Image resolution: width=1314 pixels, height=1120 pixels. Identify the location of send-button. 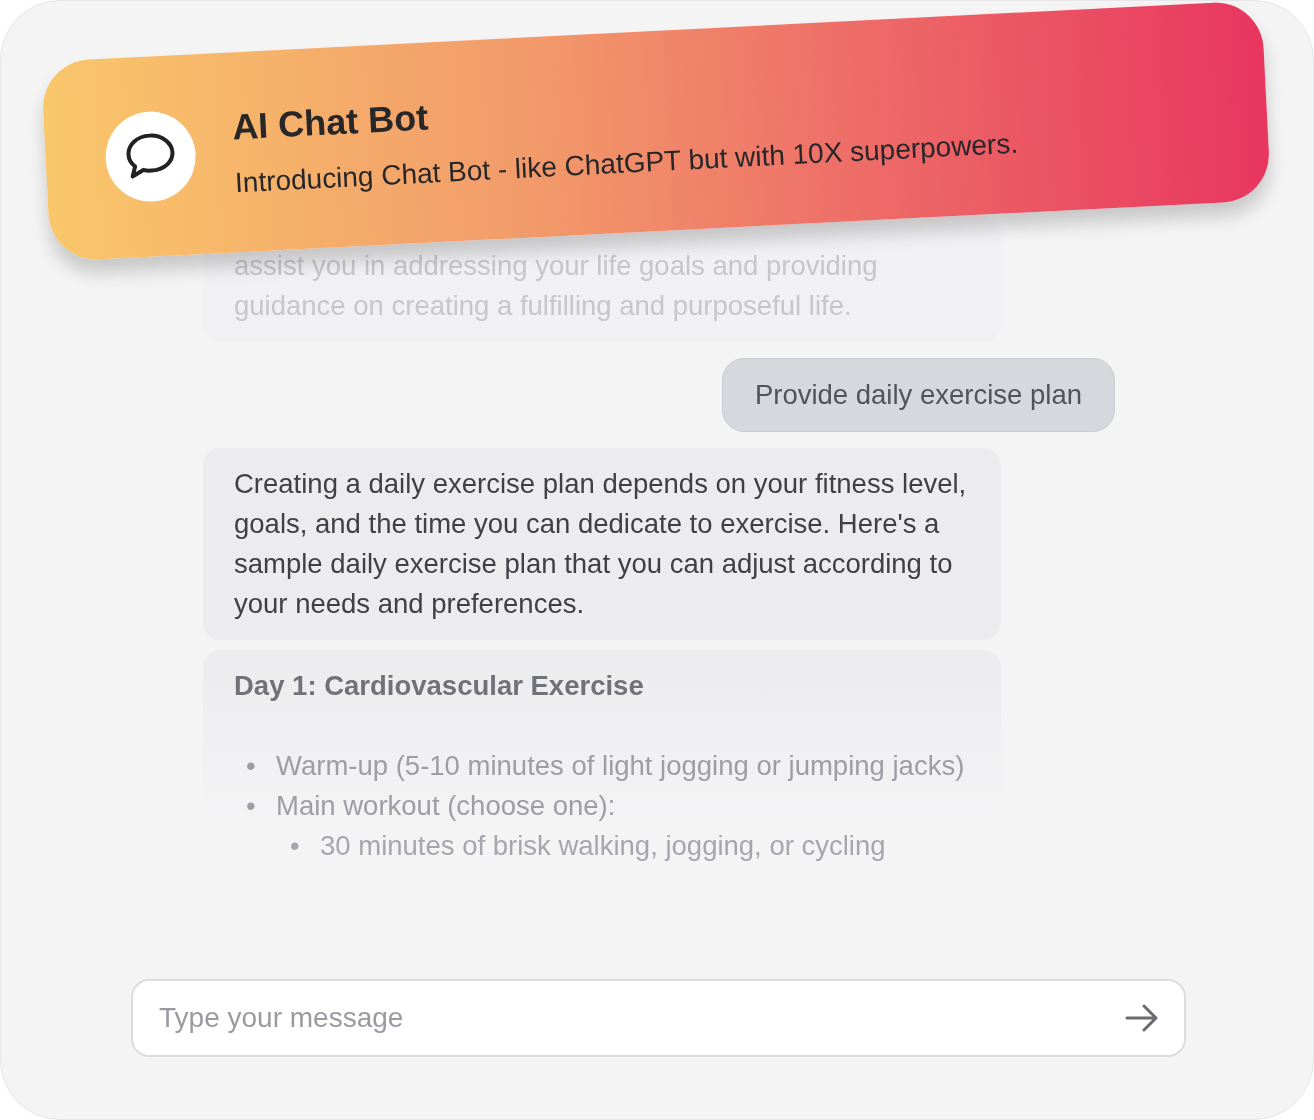
(1142, 1018).